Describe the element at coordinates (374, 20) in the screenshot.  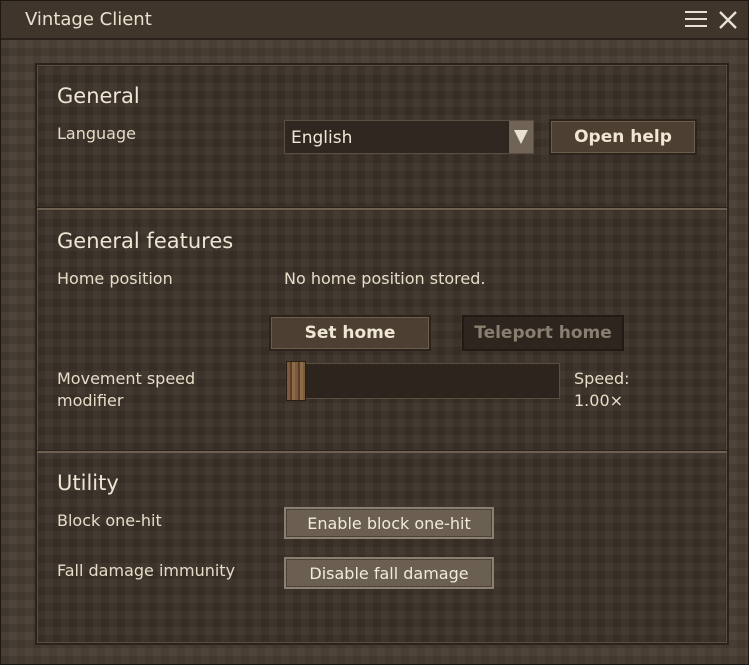
I see `title-bar: Vintage Client` at that location.